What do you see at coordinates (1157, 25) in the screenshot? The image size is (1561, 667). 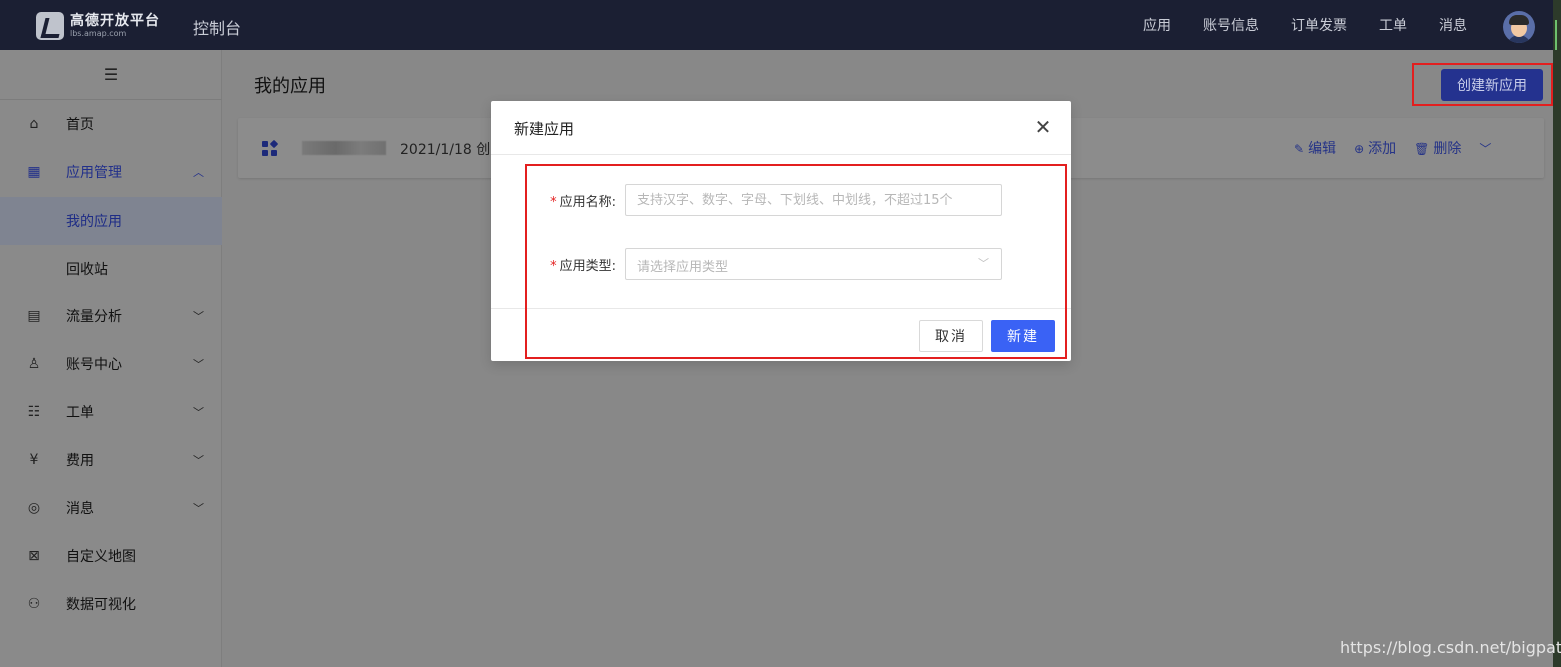 I see `topnav-apps: 应用` at bounding box center [1157, 25].